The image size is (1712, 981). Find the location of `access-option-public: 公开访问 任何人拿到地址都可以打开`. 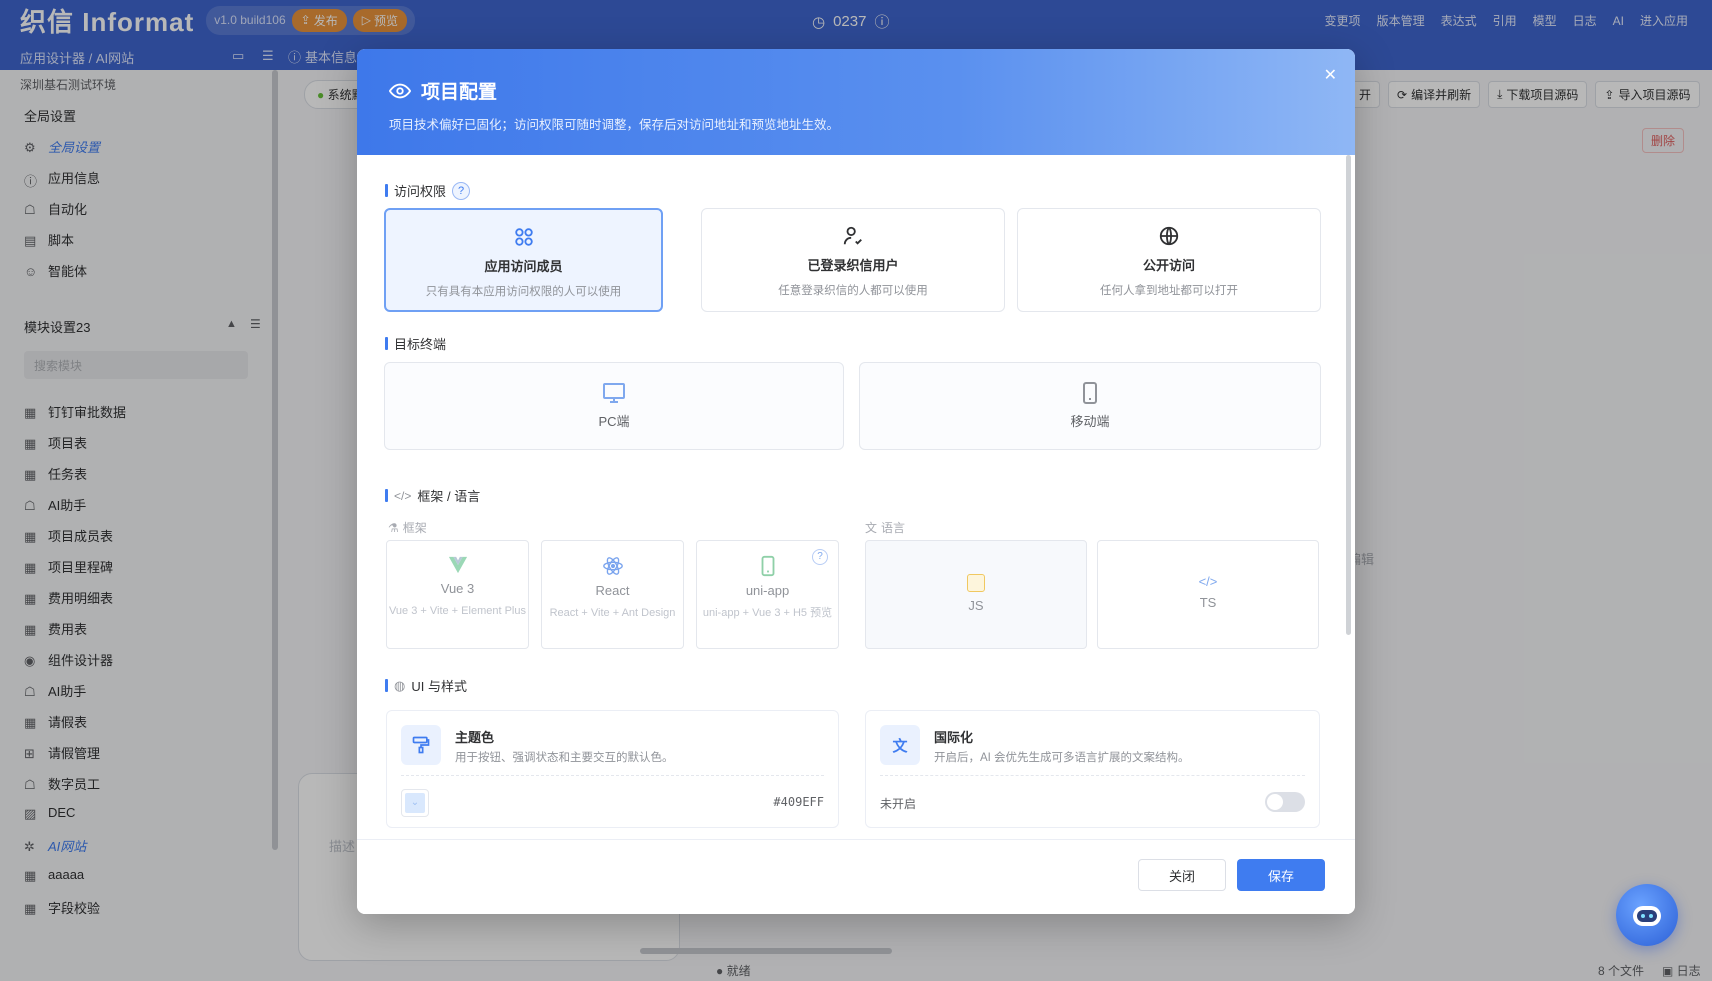

access-option-public: 公开访问 任何人拿到地址都可以打开 is located at coordinates (1169, 260).